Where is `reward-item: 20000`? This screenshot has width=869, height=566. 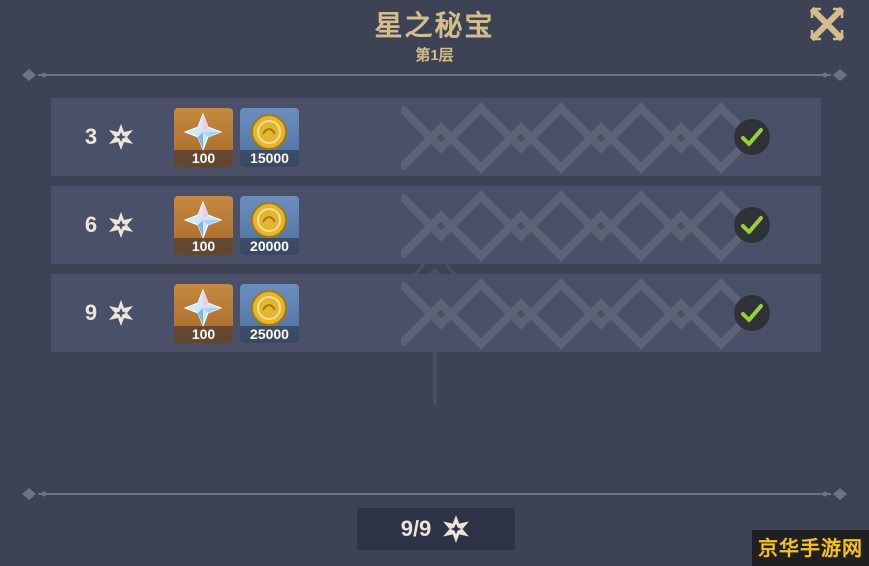
reward-item: 20000 is located at coordinates (269, 225).